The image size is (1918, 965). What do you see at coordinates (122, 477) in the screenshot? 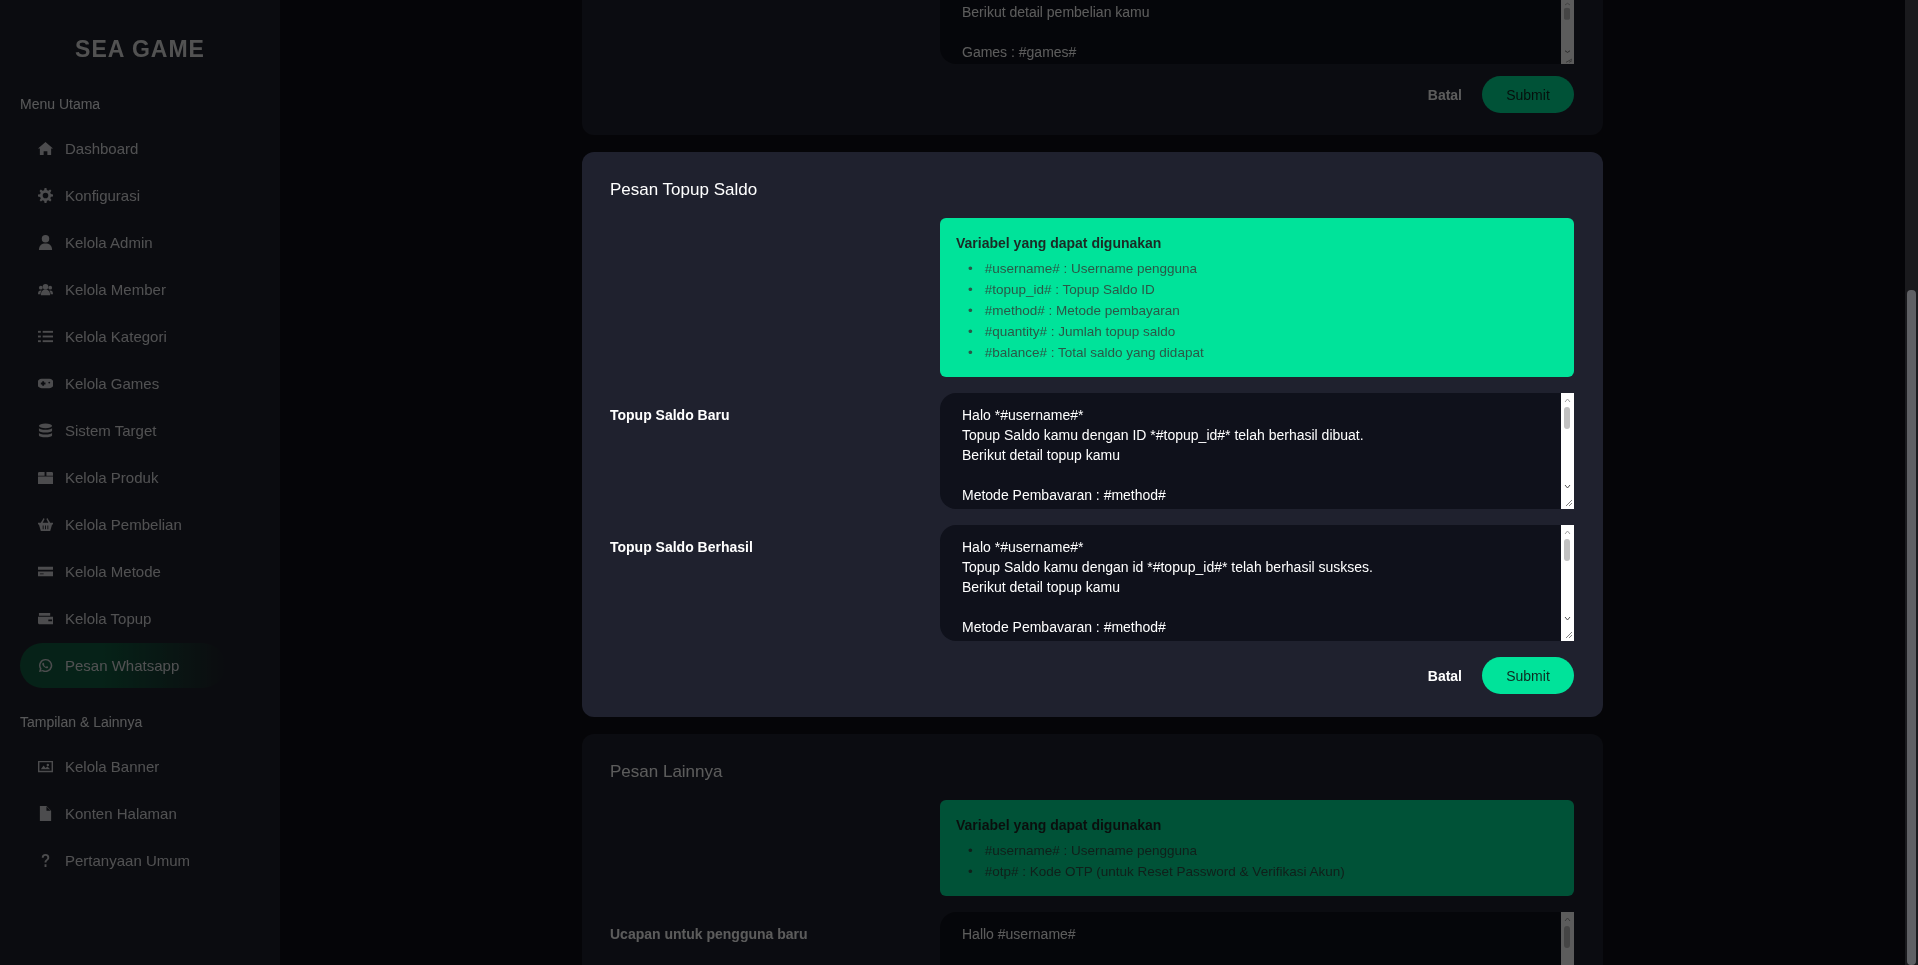
I see `sidebar-item: Kelola Produk` at bounding box center [122, 477].